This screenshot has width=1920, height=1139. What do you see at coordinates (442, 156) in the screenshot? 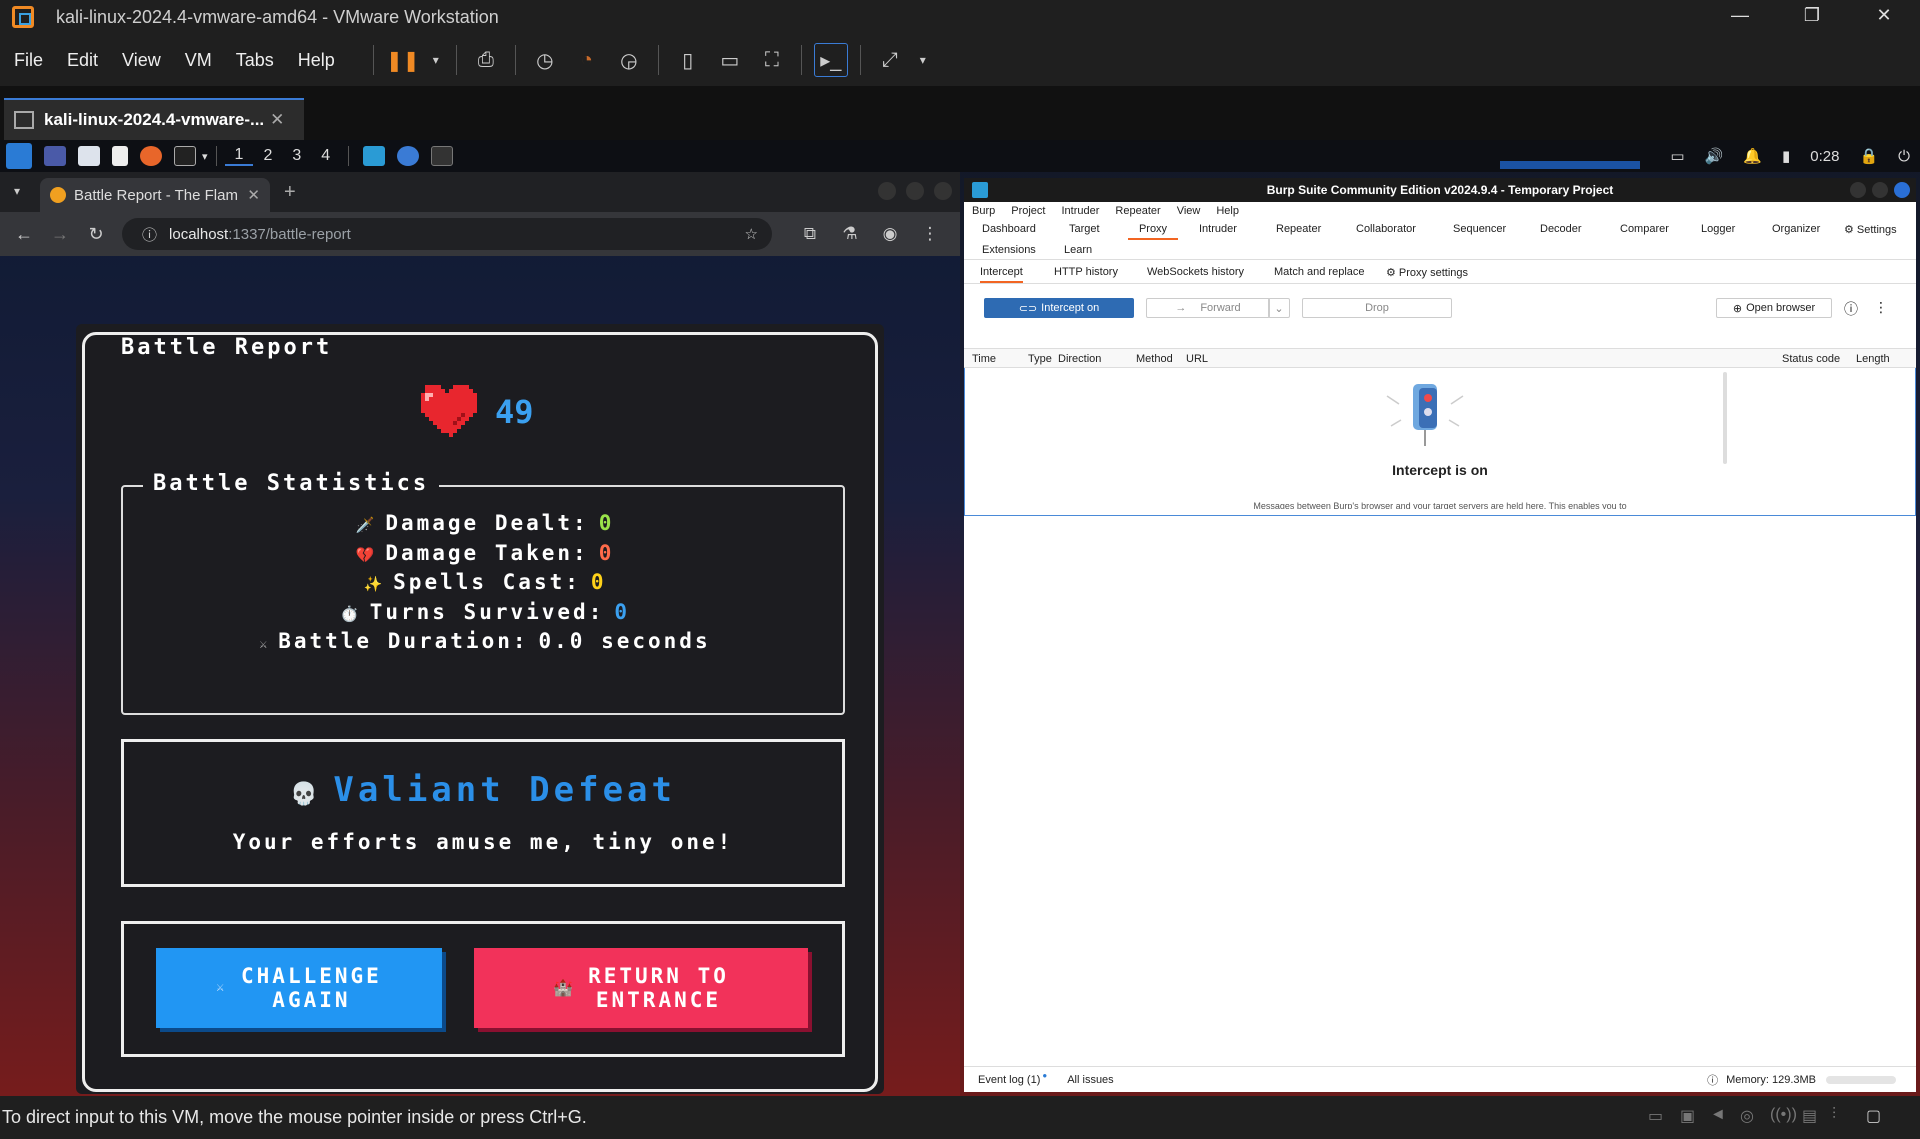
I see `window-task-icon` at bounding box center [442, 156].